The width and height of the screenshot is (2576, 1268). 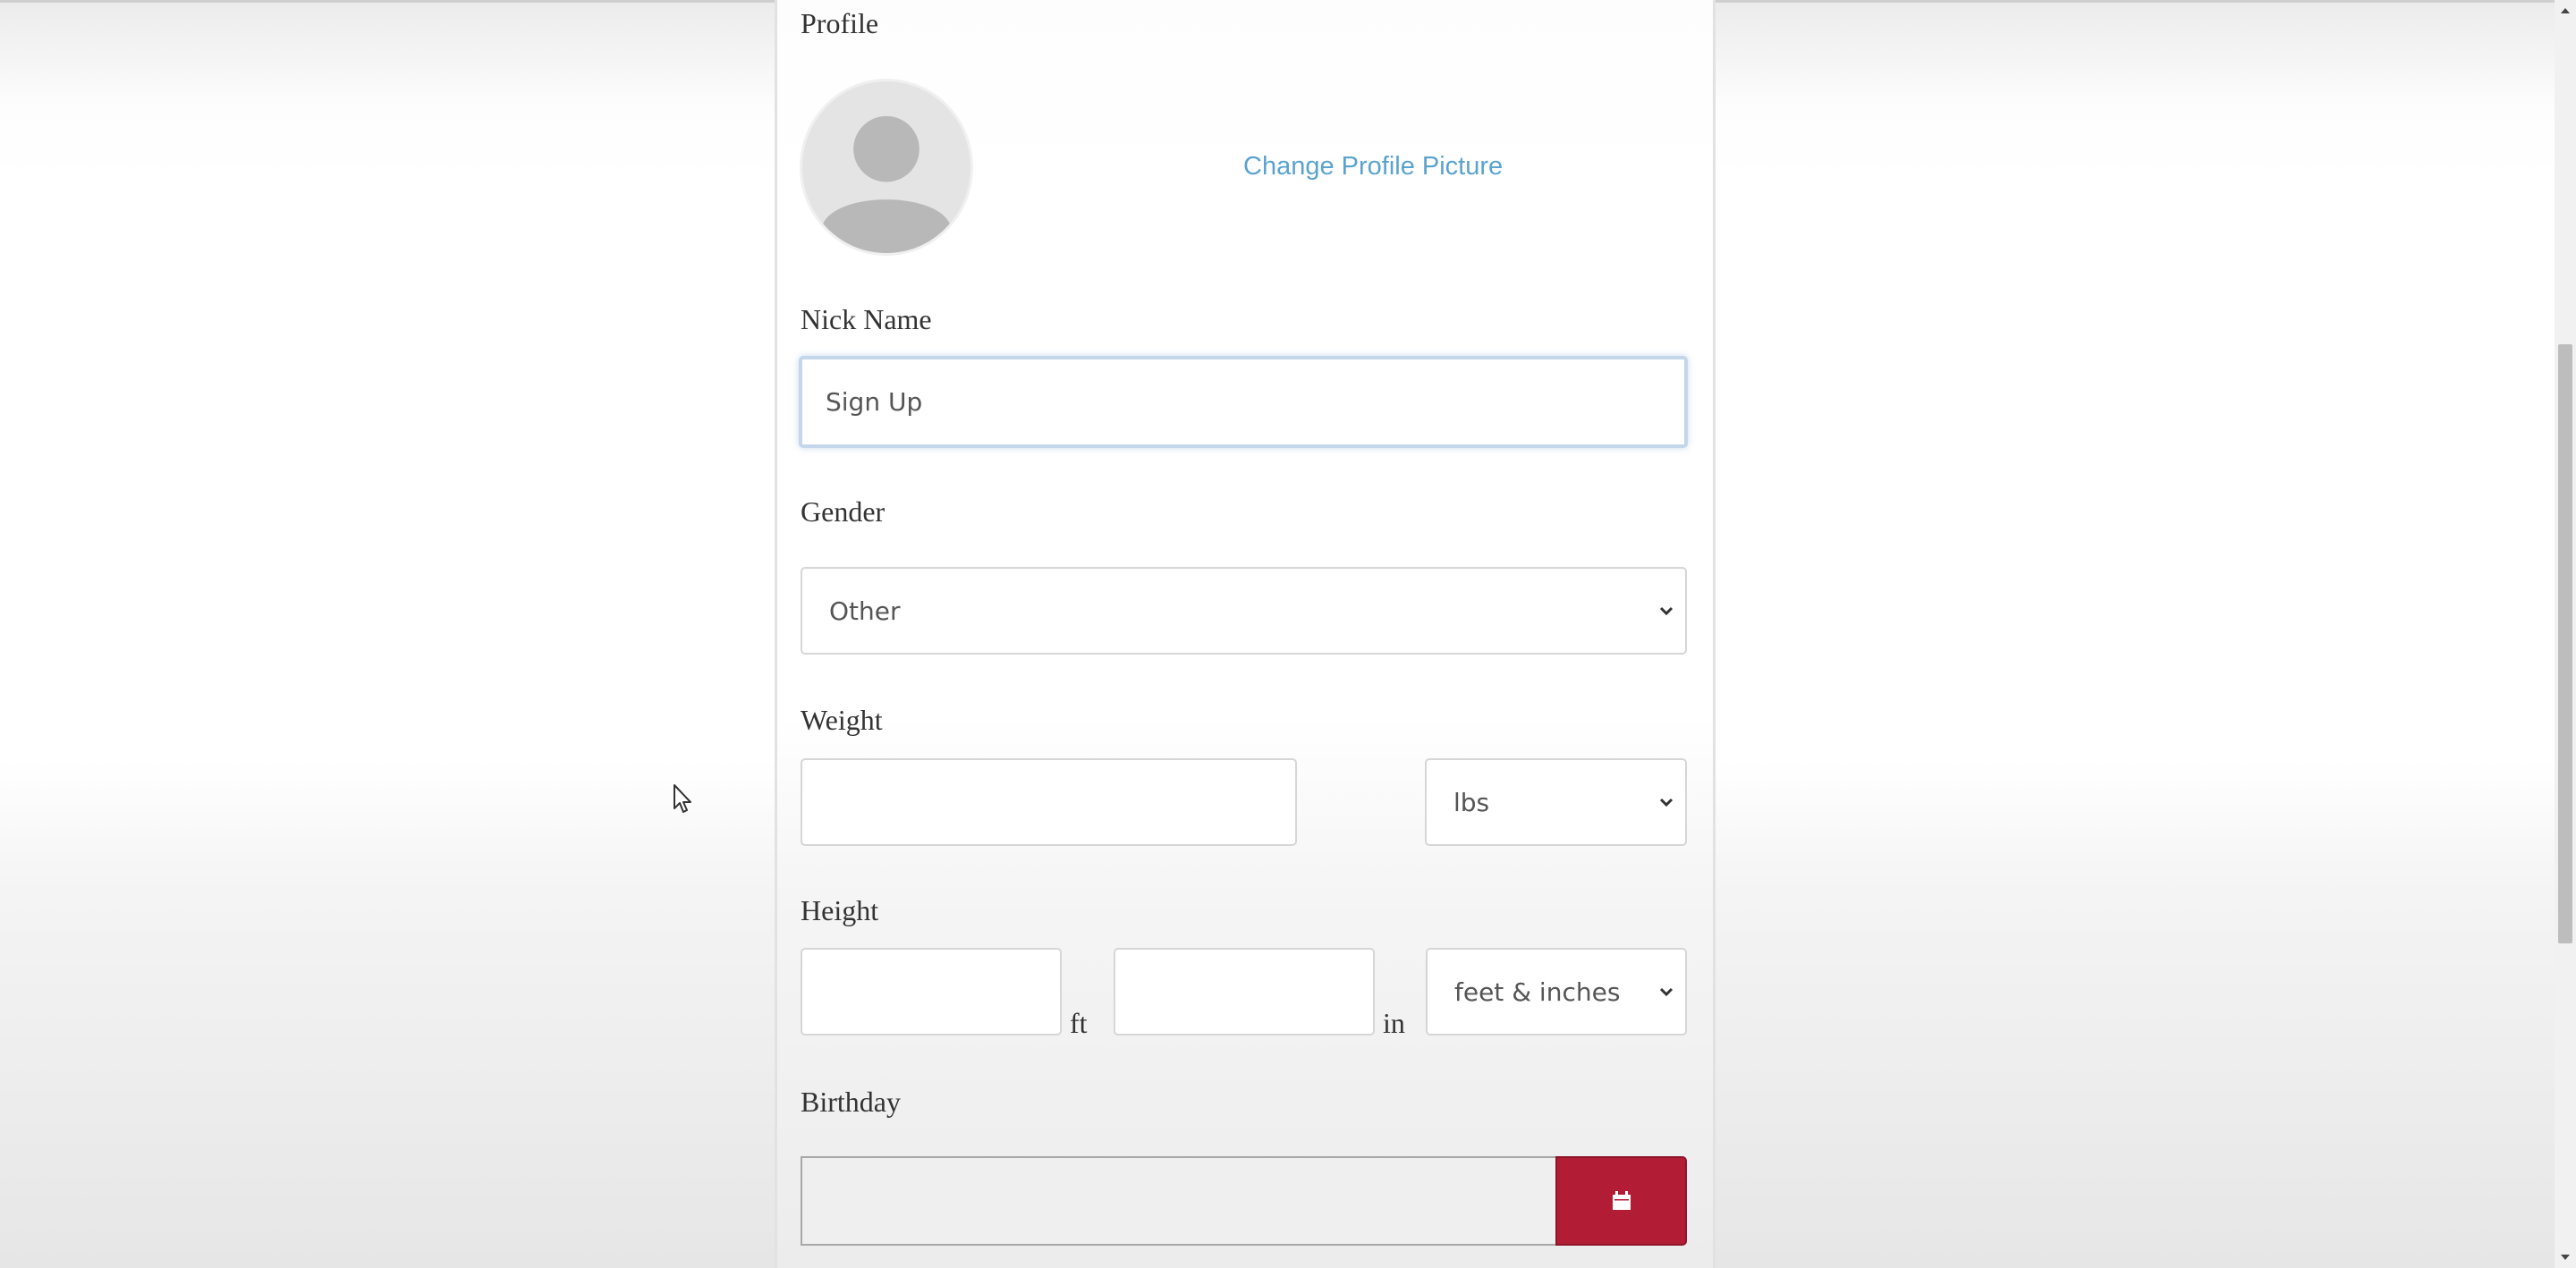 I want to click on height-unit-select: feet & inches, so click(x=1556, y=992).